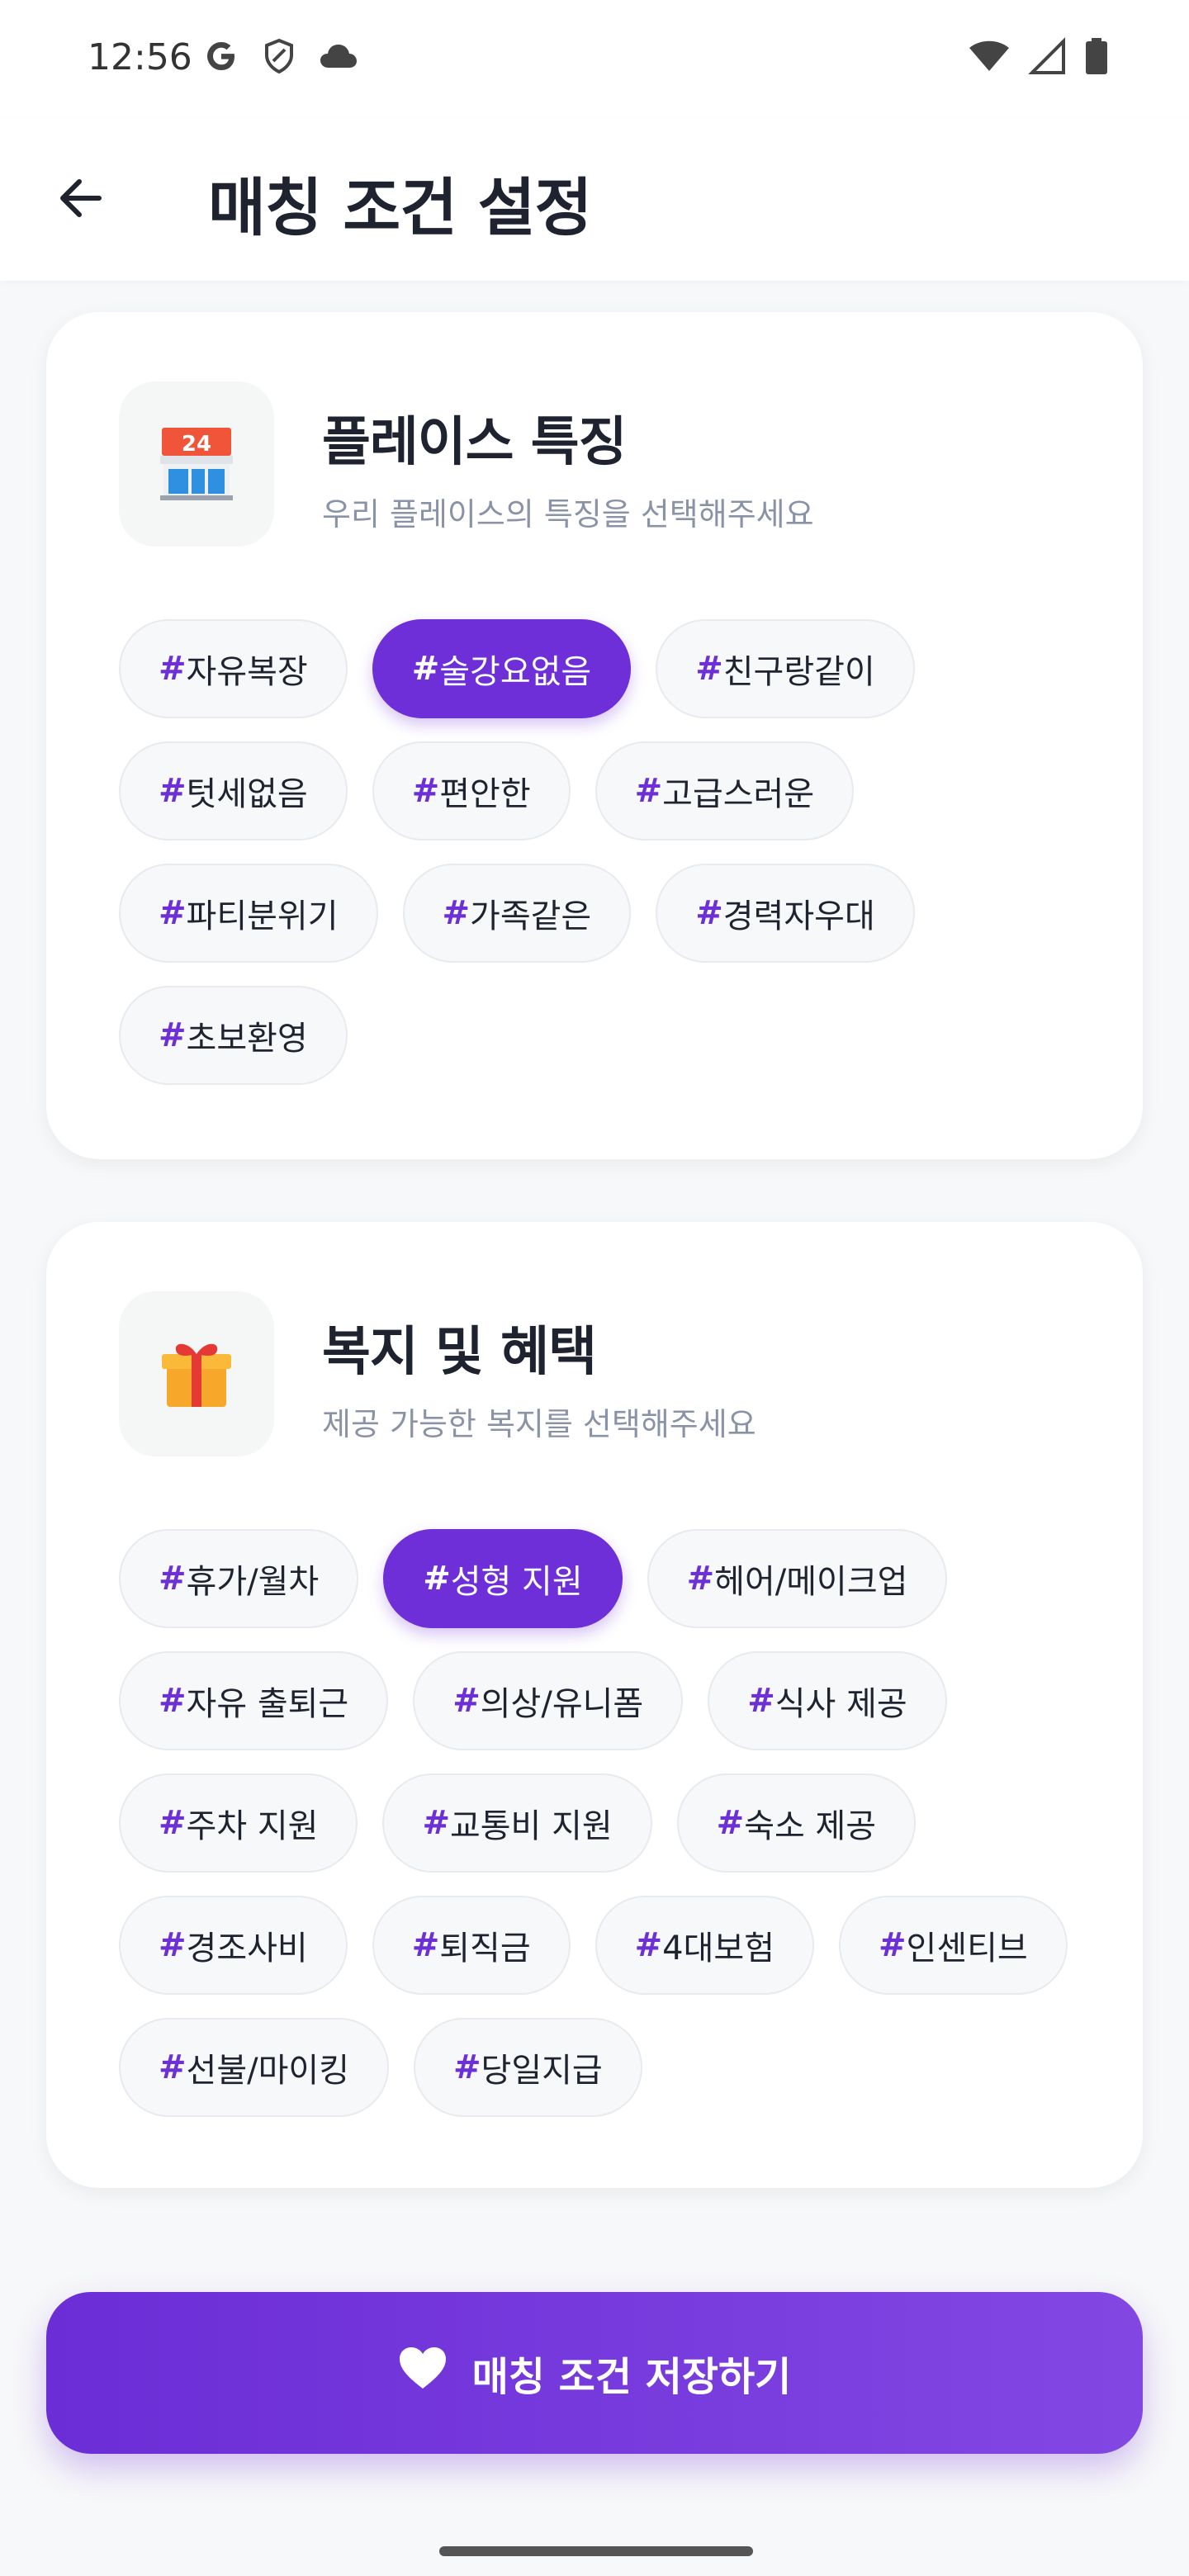 This screenshot has width=1189, height=2576. What do you see at coordinates (568, 514) in the screenshot?
I see `card-subtitle: 우리 플레이스의 특징을 선택해주세요` at bounding box center [568, 514].